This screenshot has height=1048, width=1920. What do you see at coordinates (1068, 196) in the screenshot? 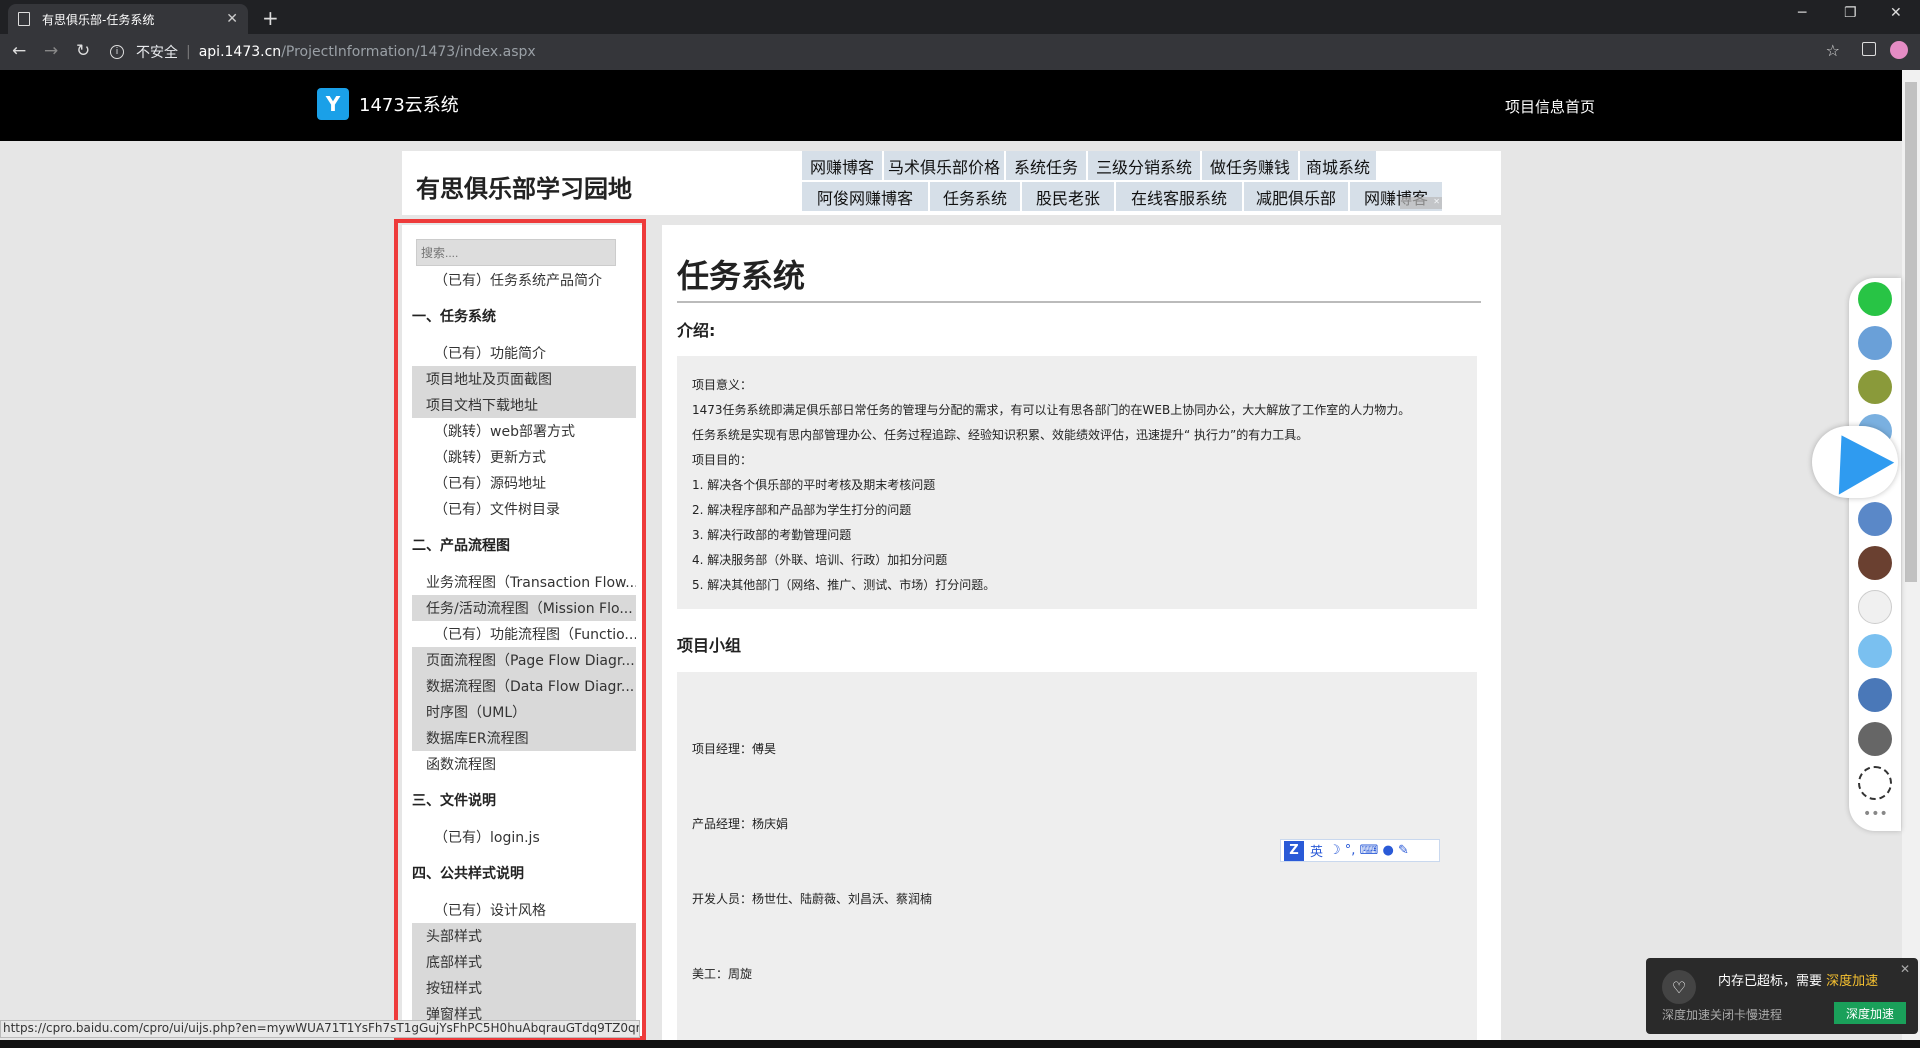
I see `ad-link: 股民老张` at bounding box center [1068, 196].